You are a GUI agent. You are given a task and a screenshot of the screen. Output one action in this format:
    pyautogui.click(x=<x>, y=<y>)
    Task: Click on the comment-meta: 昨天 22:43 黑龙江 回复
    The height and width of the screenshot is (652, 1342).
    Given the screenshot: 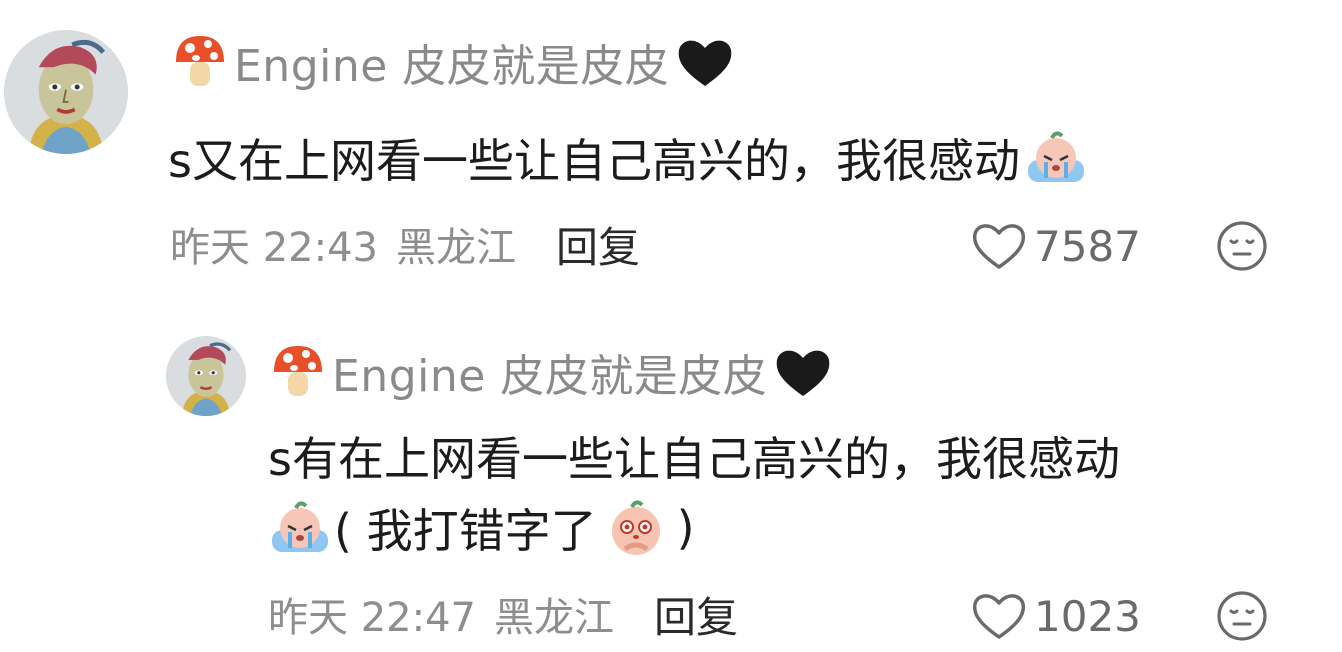 What is the action you would take?
    pyautogui.click(x=405, y=244)
    